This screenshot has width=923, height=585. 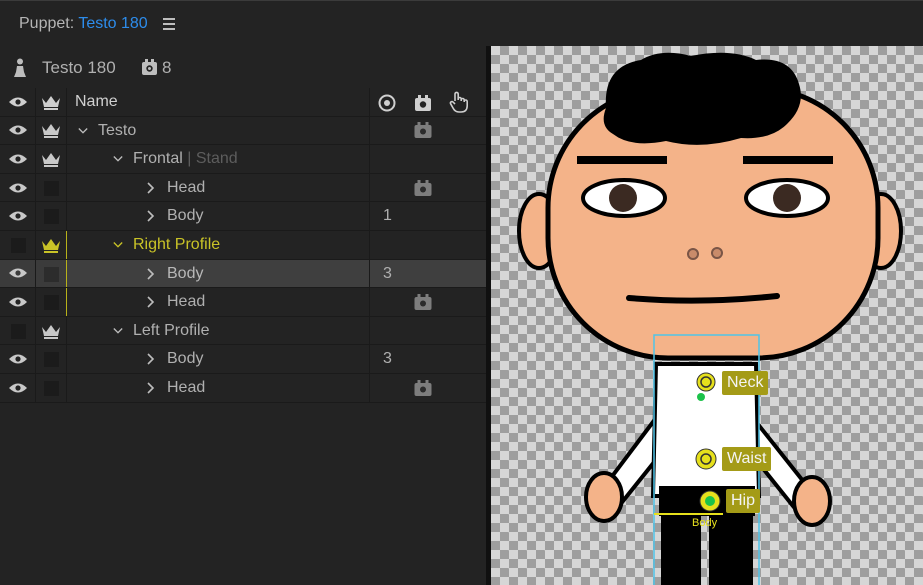 I want to click on row-name: Frontal | Stand, so click(x=185, y=159).